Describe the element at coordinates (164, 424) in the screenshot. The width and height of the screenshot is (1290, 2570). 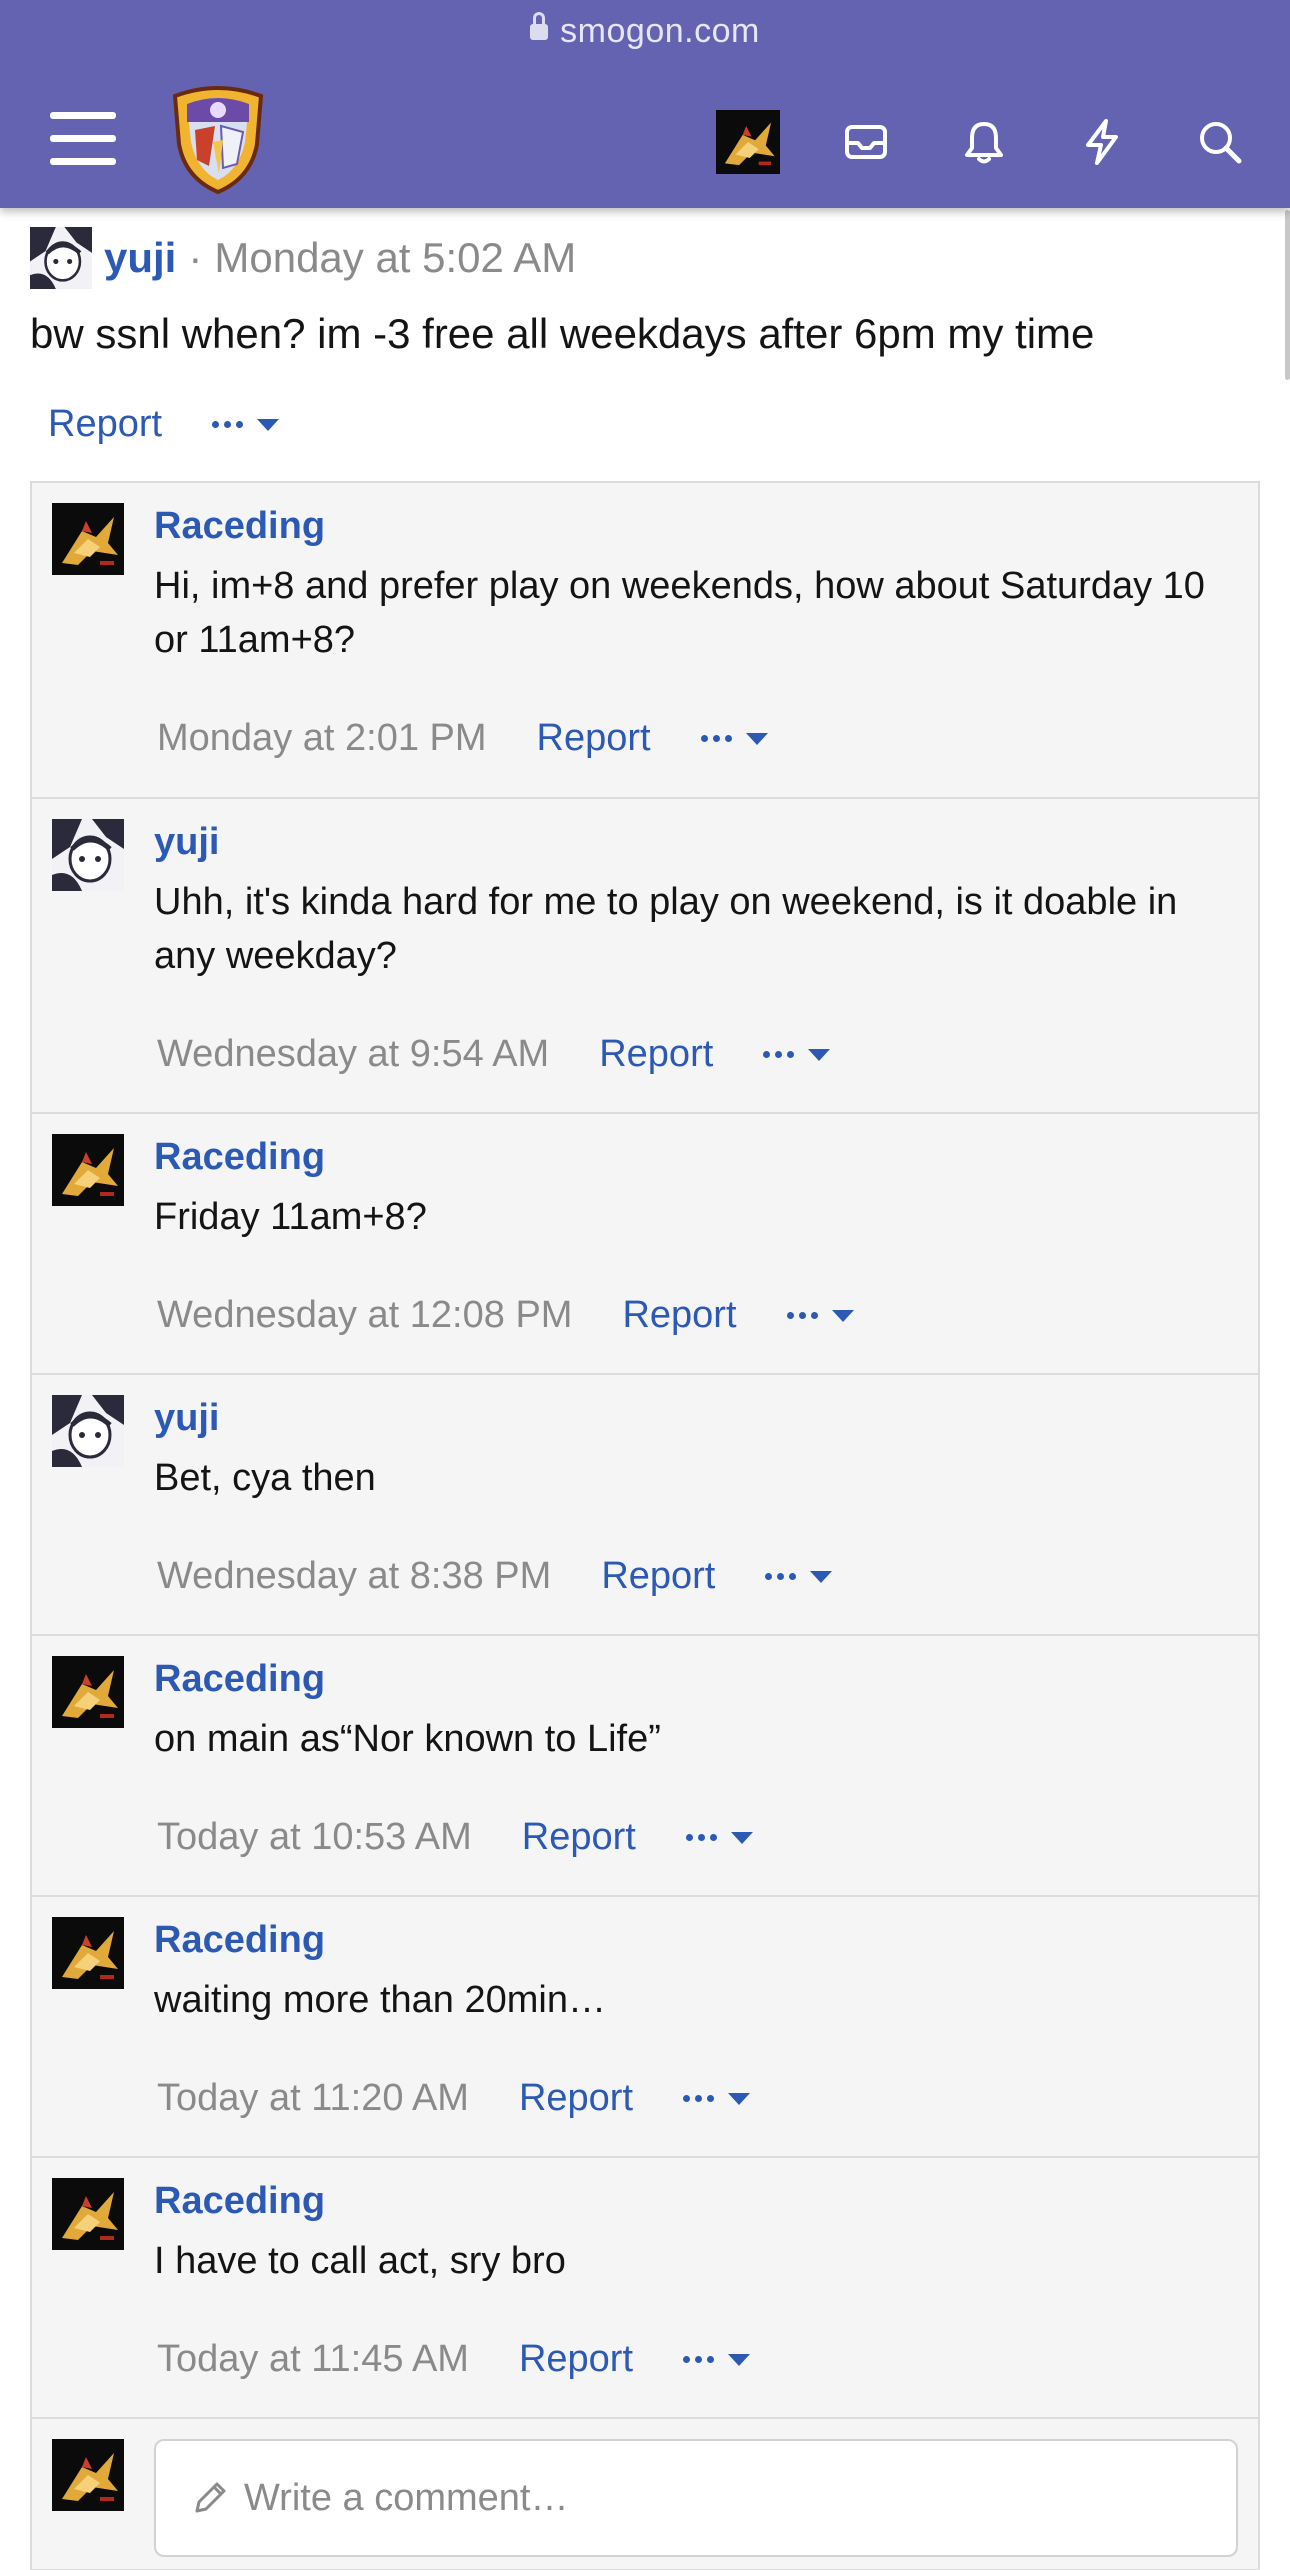
I see `post-actions: Report` at that location.